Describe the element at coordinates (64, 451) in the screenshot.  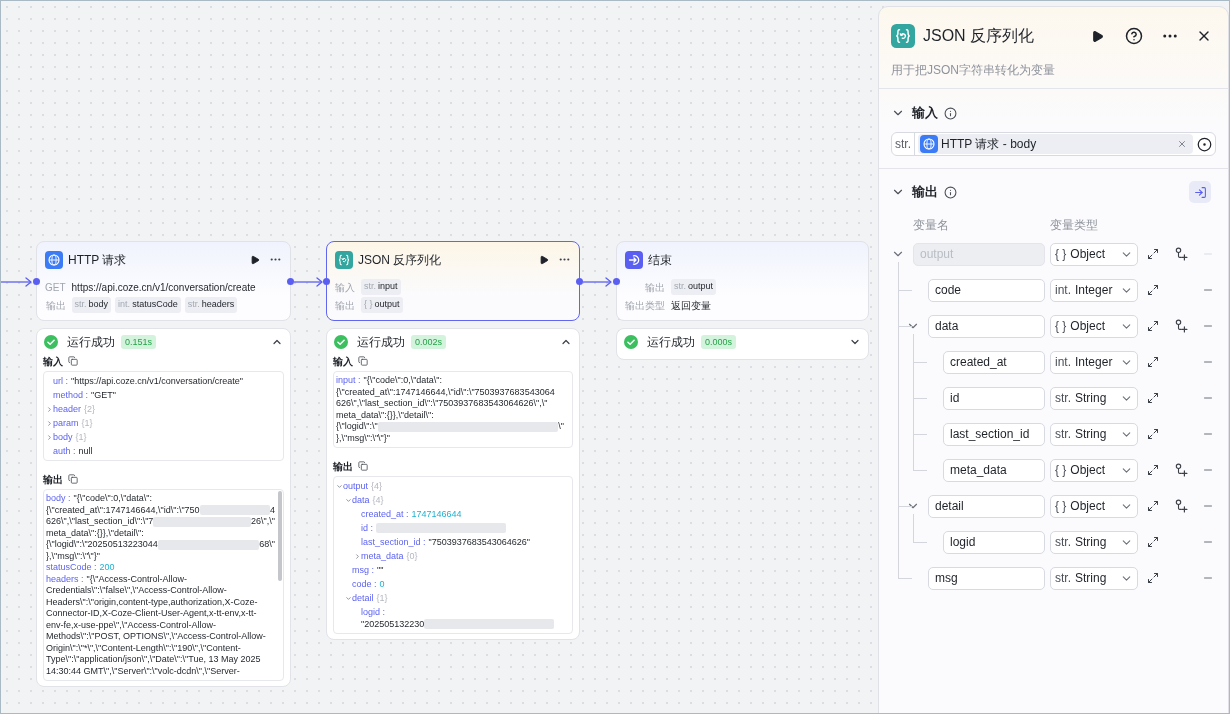
I see `json-key: auth :` at that location.